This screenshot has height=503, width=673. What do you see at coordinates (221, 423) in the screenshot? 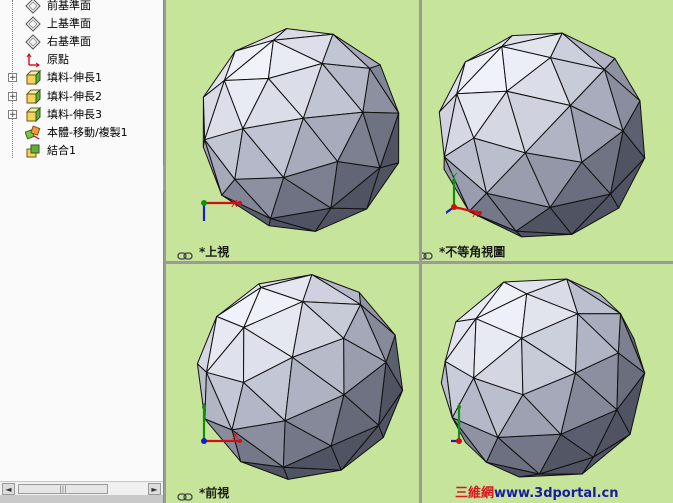
I see `axis-triad: XY` at bounding box center [221, 423].